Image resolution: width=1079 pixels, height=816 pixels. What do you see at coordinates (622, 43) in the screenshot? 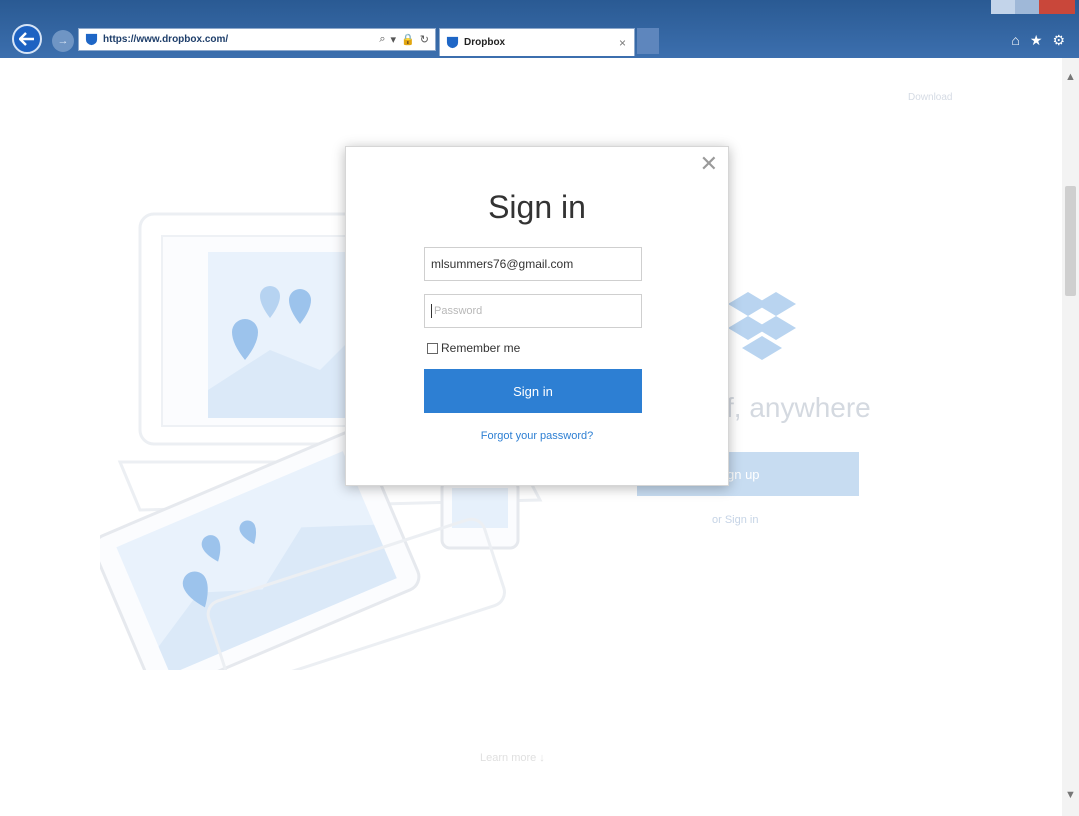
I see `tab-close-icon: ×` at bounding box center [622, 43].